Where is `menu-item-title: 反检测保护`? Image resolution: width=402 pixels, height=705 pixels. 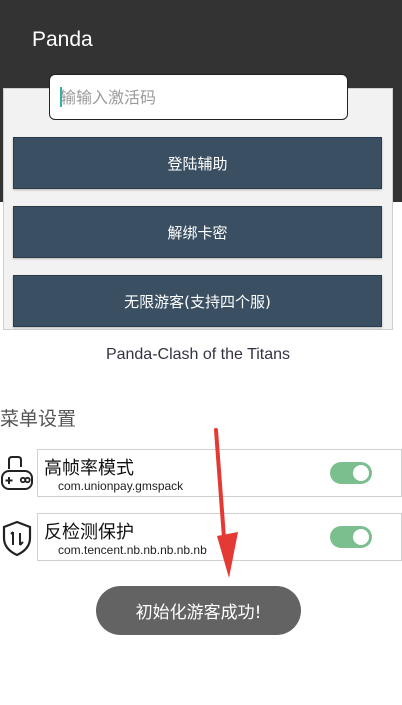 menu-item-title: 反检测保护 is located at coordinates (89, 532).